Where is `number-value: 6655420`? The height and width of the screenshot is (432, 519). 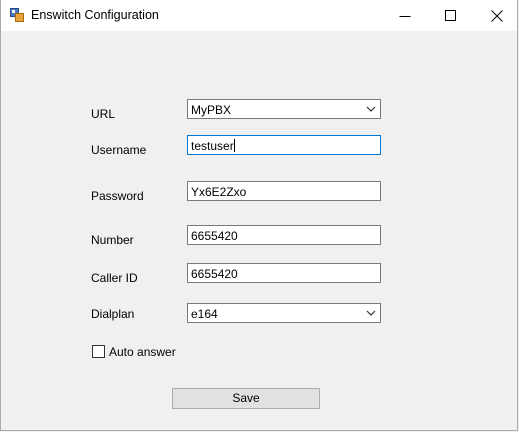 number-value: 6655420 is located at coordinates (214, 236).